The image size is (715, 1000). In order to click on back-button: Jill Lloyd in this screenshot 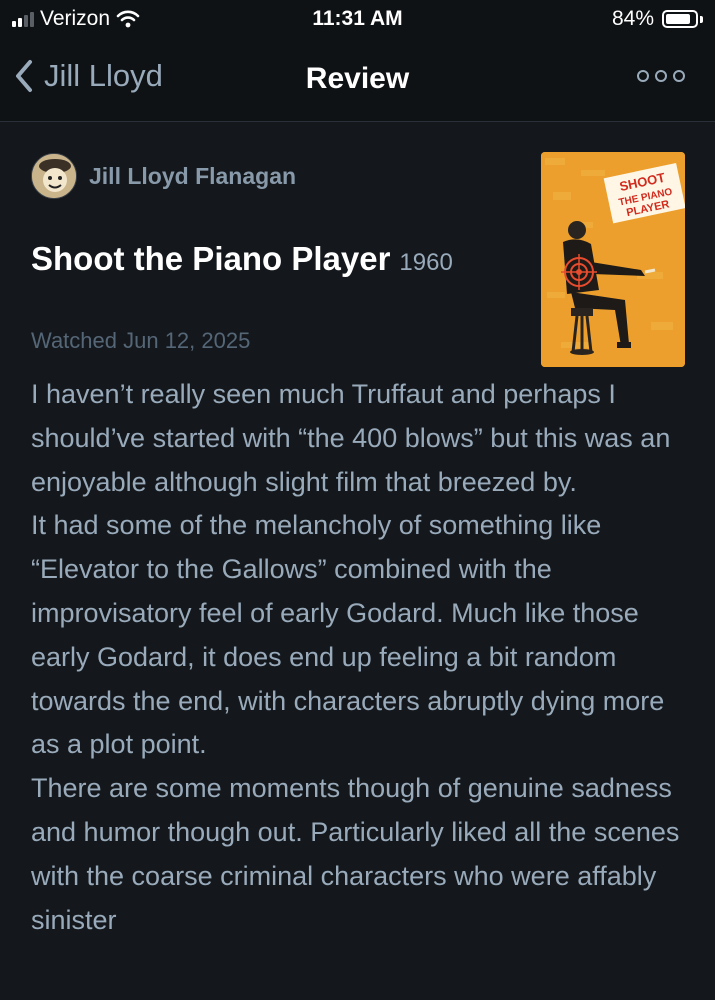, I will do `click(88, 76)`.